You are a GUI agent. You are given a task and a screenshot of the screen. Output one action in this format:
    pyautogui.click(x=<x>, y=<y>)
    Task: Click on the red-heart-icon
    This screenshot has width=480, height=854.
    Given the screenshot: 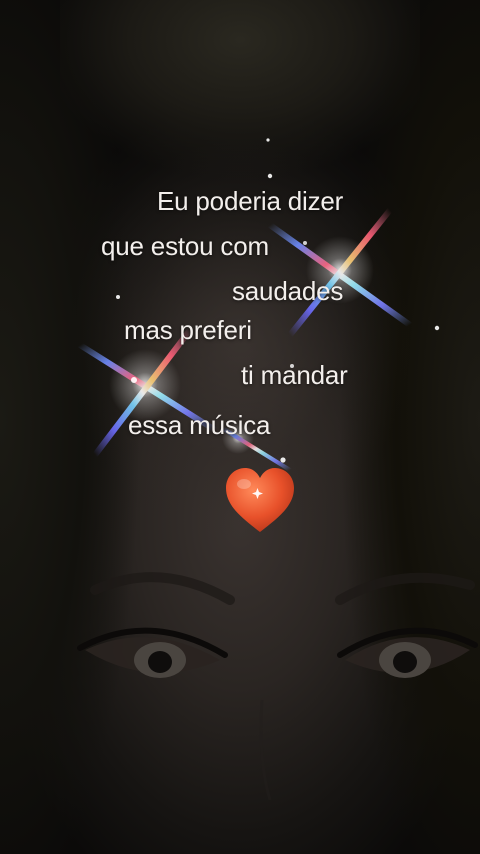 What is the action you would take?
    pyautogui.click(x=260, y=500)
    